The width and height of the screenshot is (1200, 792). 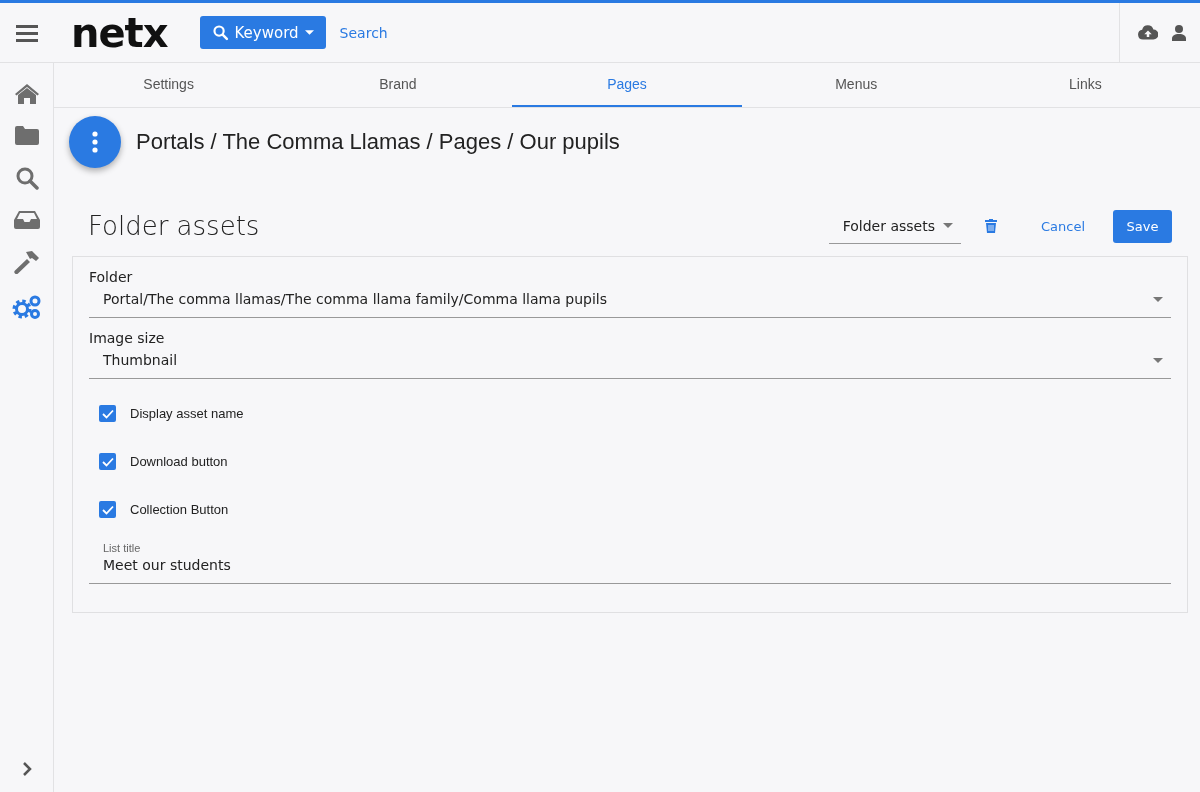 I want to click on type-dropdown: Folder assets, so click(x=894, y=226).